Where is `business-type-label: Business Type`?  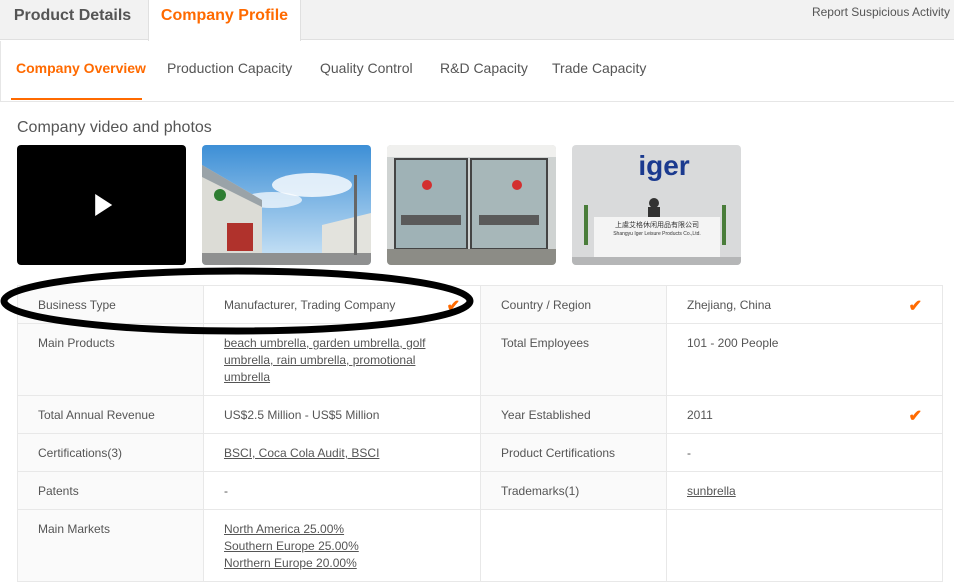 business-type-label: Business Type is located at coordinates (110, 304).